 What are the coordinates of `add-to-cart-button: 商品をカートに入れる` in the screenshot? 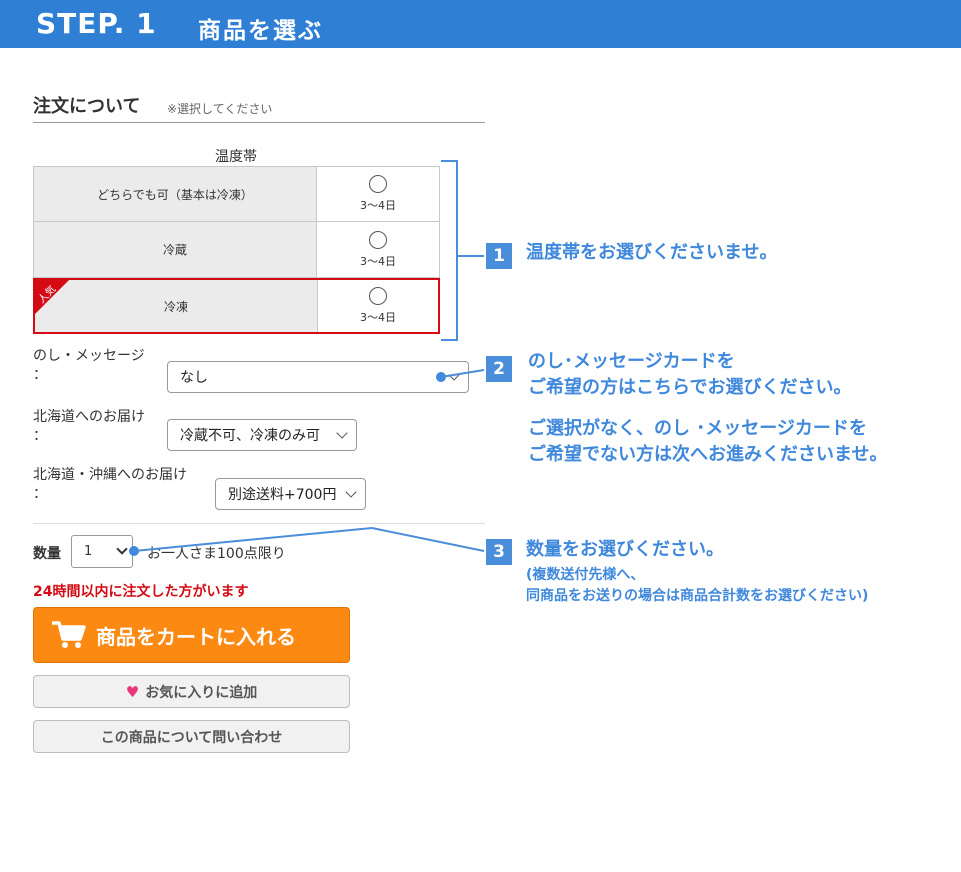 It's located at (191, 635).